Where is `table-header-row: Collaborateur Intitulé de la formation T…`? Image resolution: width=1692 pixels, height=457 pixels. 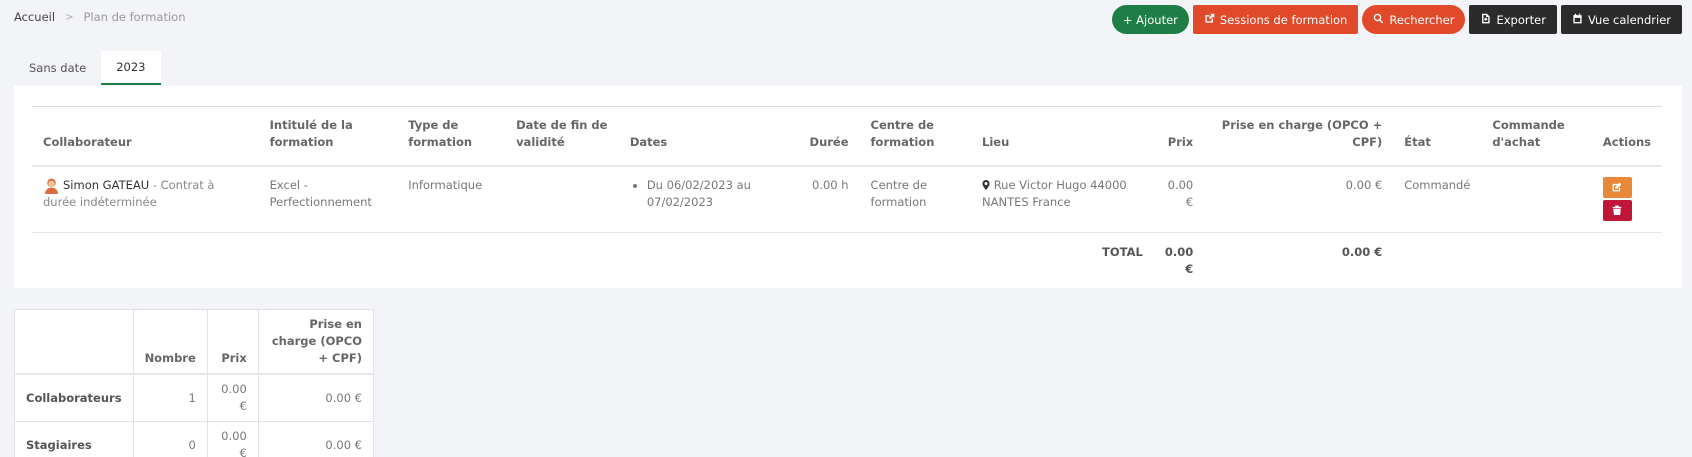 table-header-row: Collaborateur Intitulé de la formation T… is located at coordinates (847, 136).